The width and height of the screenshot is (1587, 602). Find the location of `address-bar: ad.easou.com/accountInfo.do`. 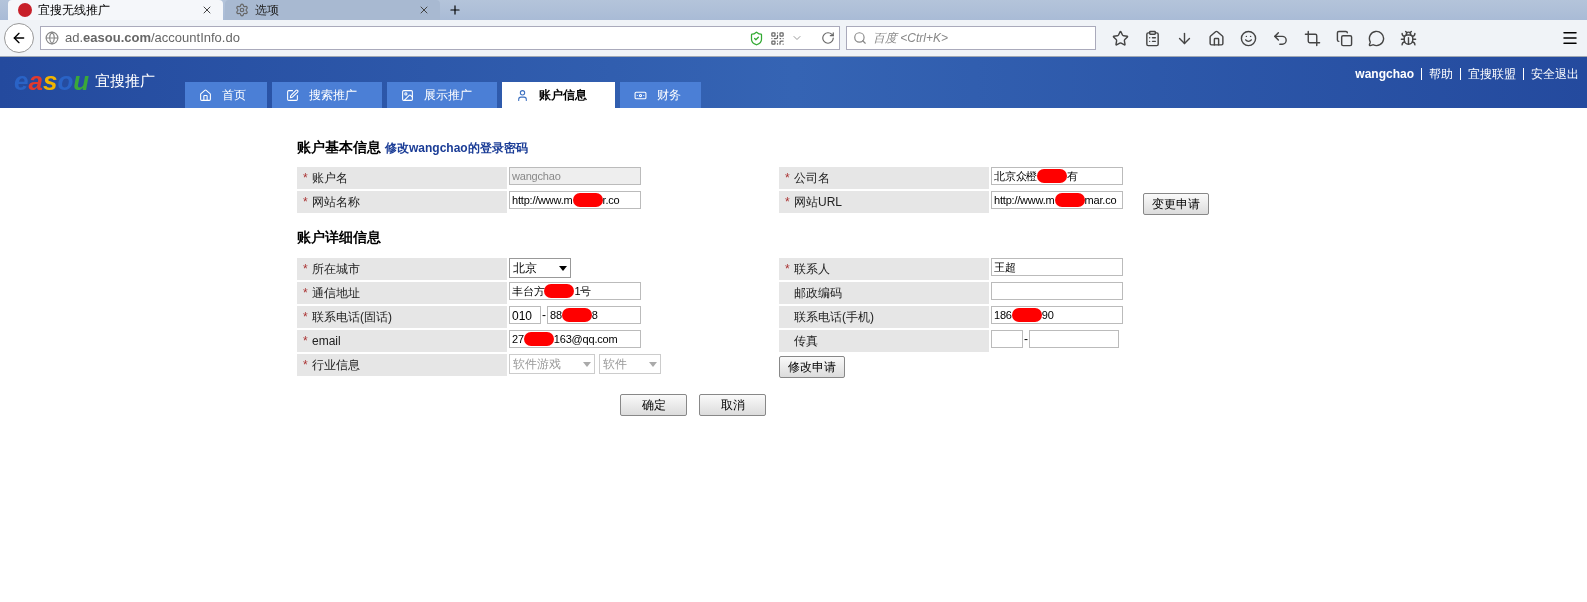

address-bar: ad.easou.com/accountInfo.do is located at coordinates (440, 38).